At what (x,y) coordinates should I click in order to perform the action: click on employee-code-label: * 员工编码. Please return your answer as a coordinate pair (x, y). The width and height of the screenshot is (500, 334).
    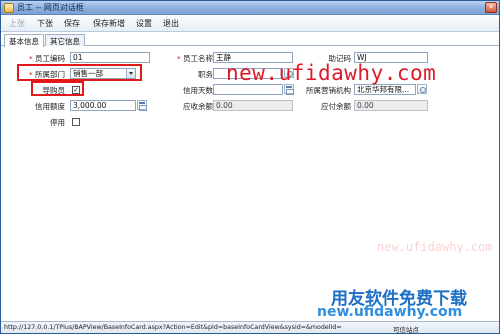
    Looking at the image, I should click on (47, 58).